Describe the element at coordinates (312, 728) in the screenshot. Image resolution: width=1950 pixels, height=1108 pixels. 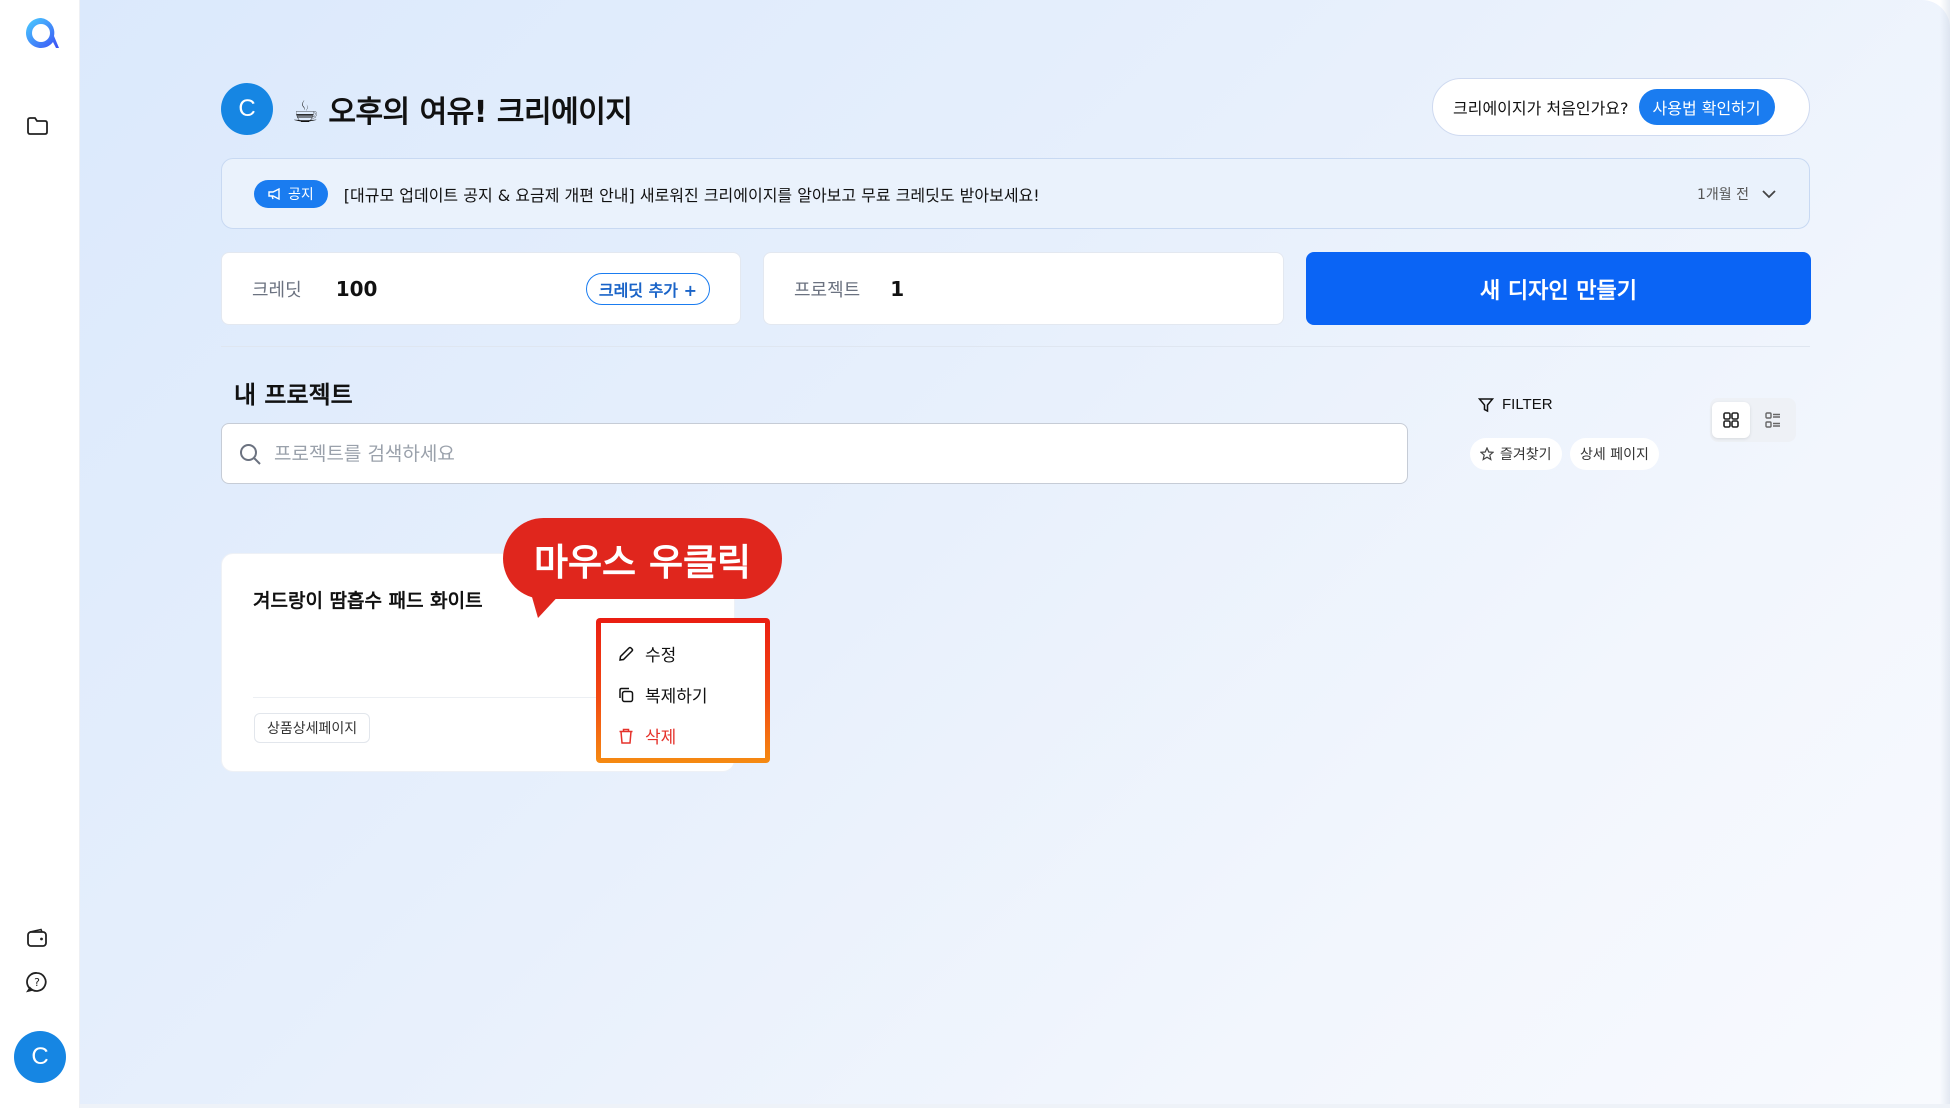
I see `project-tag: 상품상세페이지` at that location.